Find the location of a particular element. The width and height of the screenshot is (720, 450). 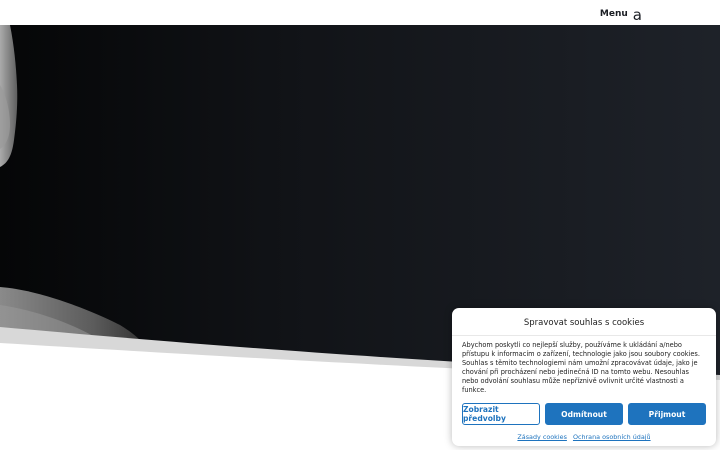

cookie-dialog-title: Spravovat souhlas s cookies is located at coordinates (584, 323).